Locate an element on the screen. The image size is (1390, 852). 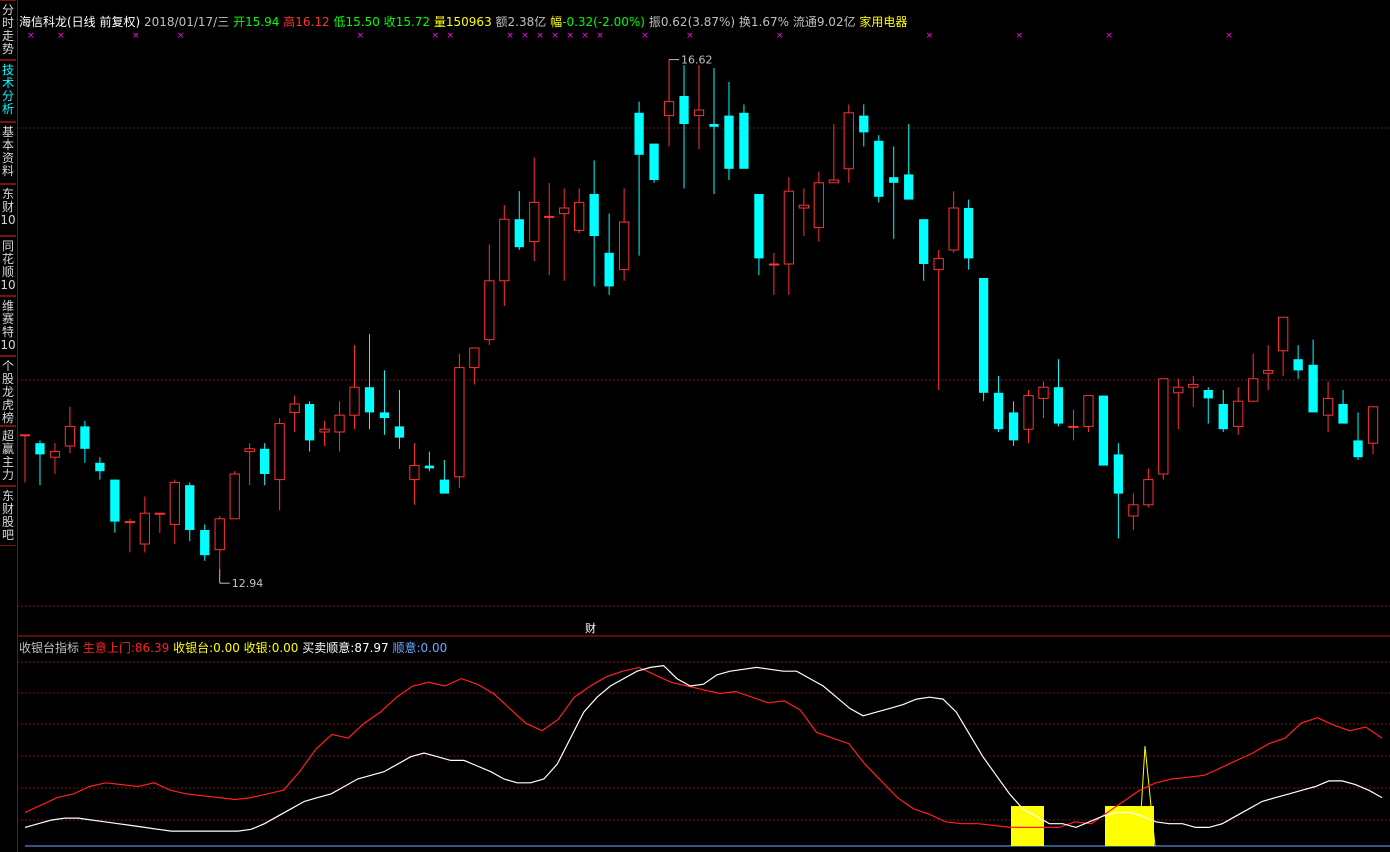
signal-marker-3: × is located at coordinates (181, 36).